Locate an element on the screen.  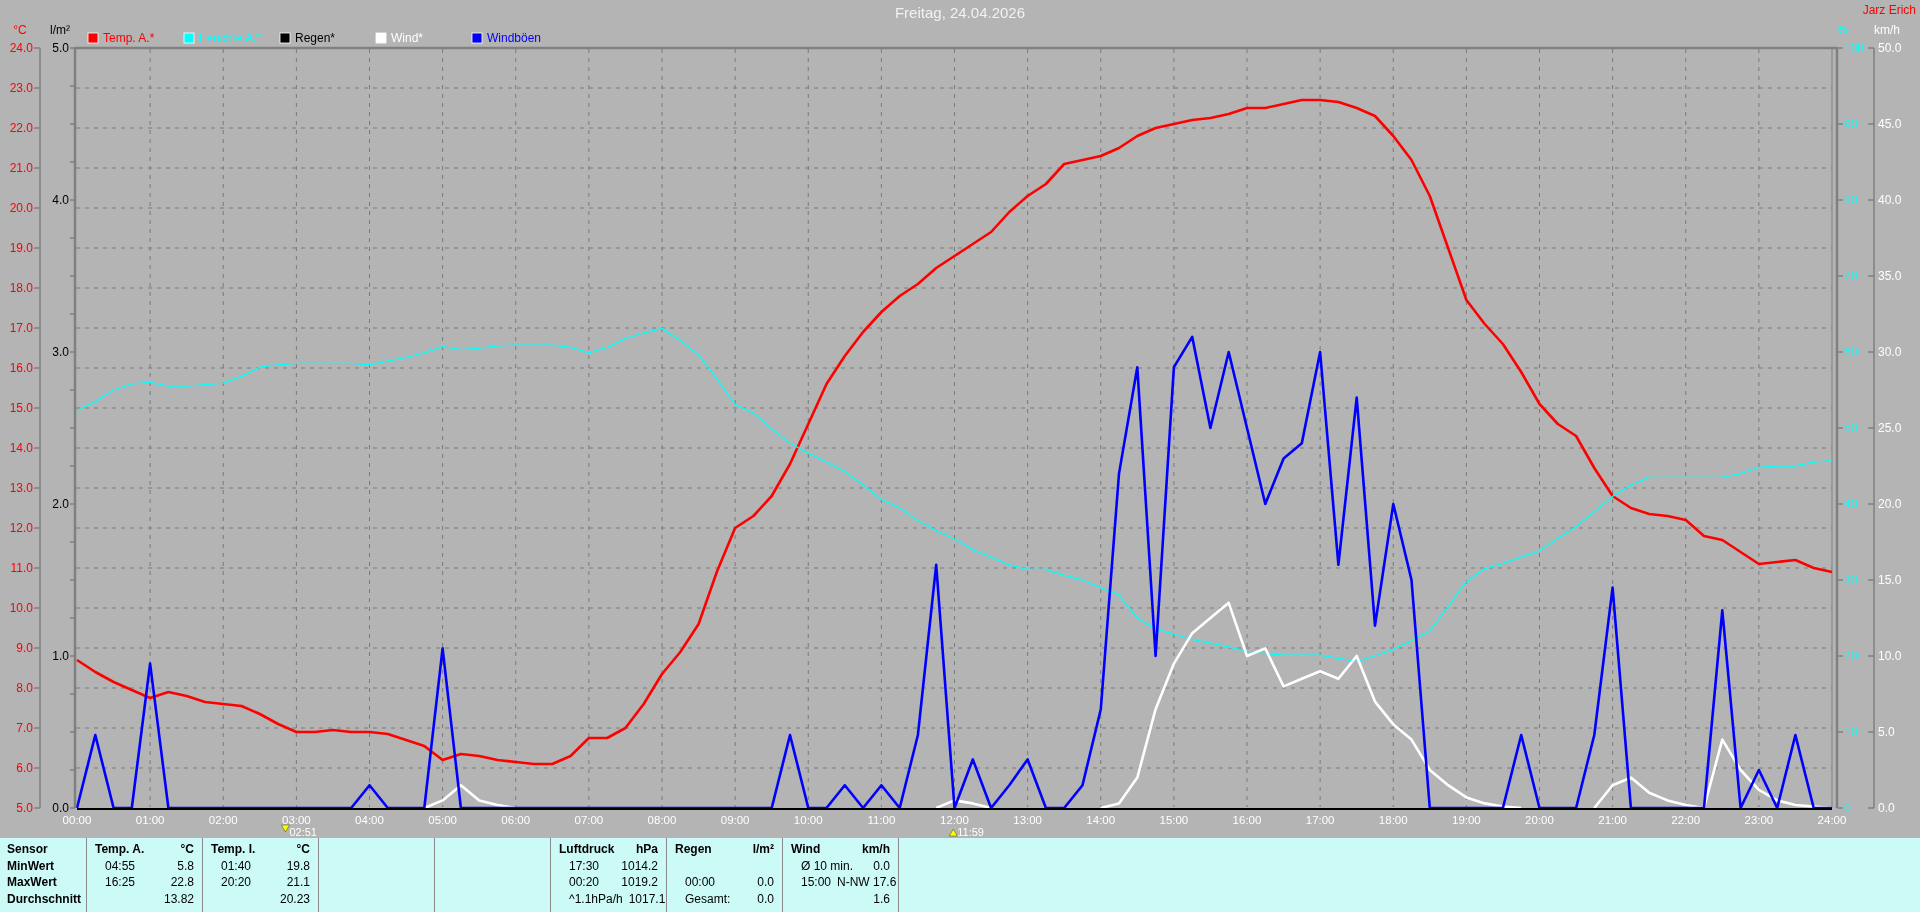
legend-label: Feuchte A.* is located at coordinates (230, 38).